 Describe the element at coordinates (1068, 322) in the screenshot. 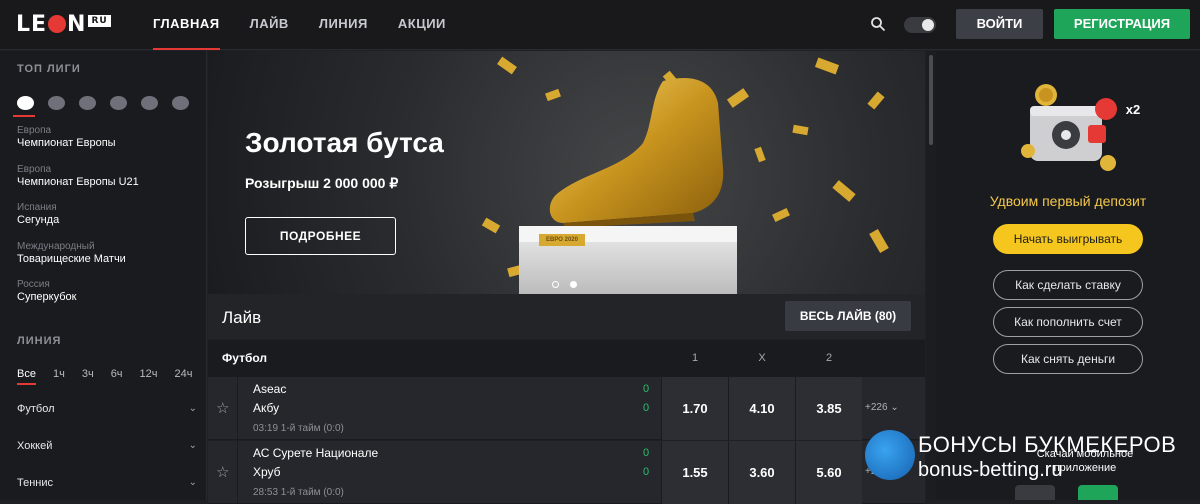

I see `how-to-deposit-button: Как пополнить счет` at that location.